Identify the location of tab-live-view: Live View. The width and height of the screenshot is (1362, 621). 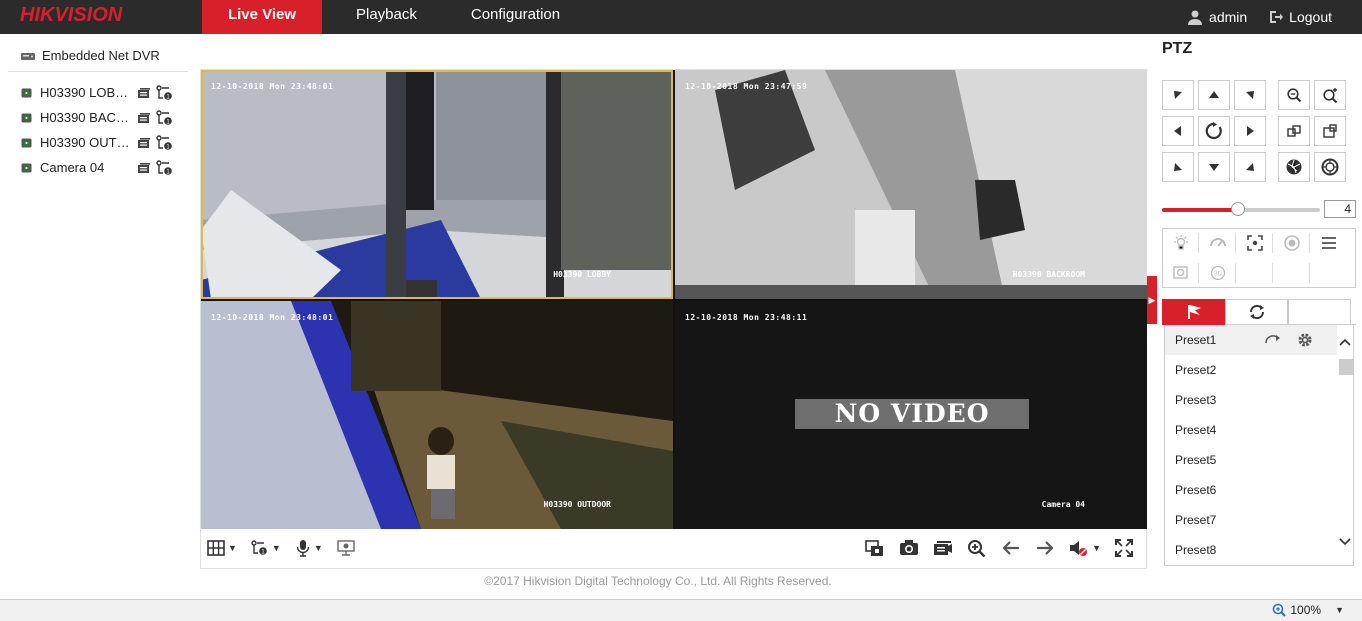
(262, 17).